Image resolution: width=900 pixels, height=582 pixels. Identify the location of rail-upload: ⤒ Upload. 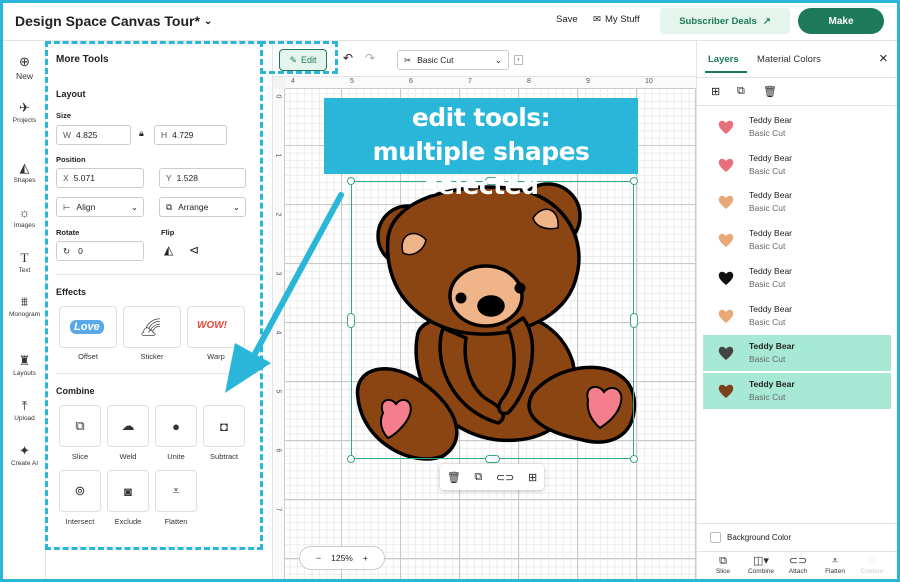
(24, 411).